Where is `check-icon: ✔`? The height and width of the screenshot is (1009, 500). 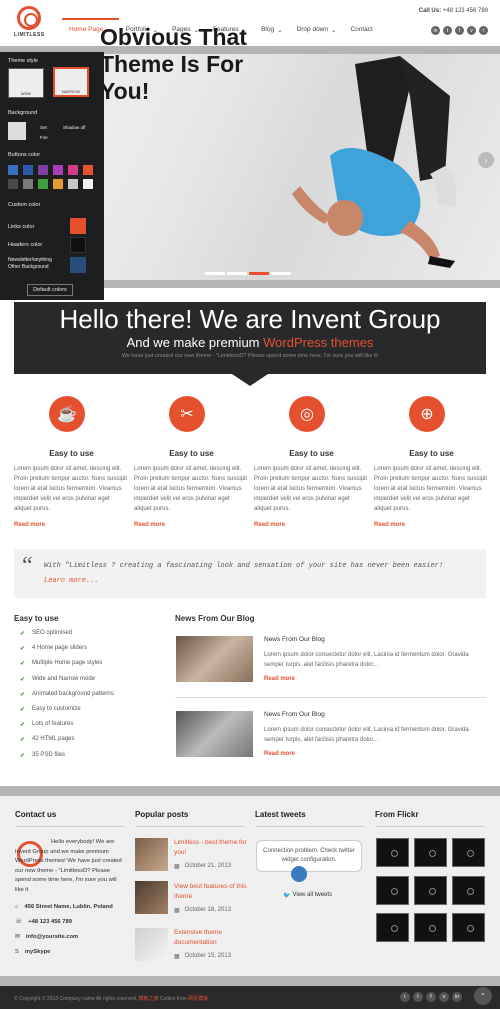
check-icon: ✔ is located at coordinates (23, 725).